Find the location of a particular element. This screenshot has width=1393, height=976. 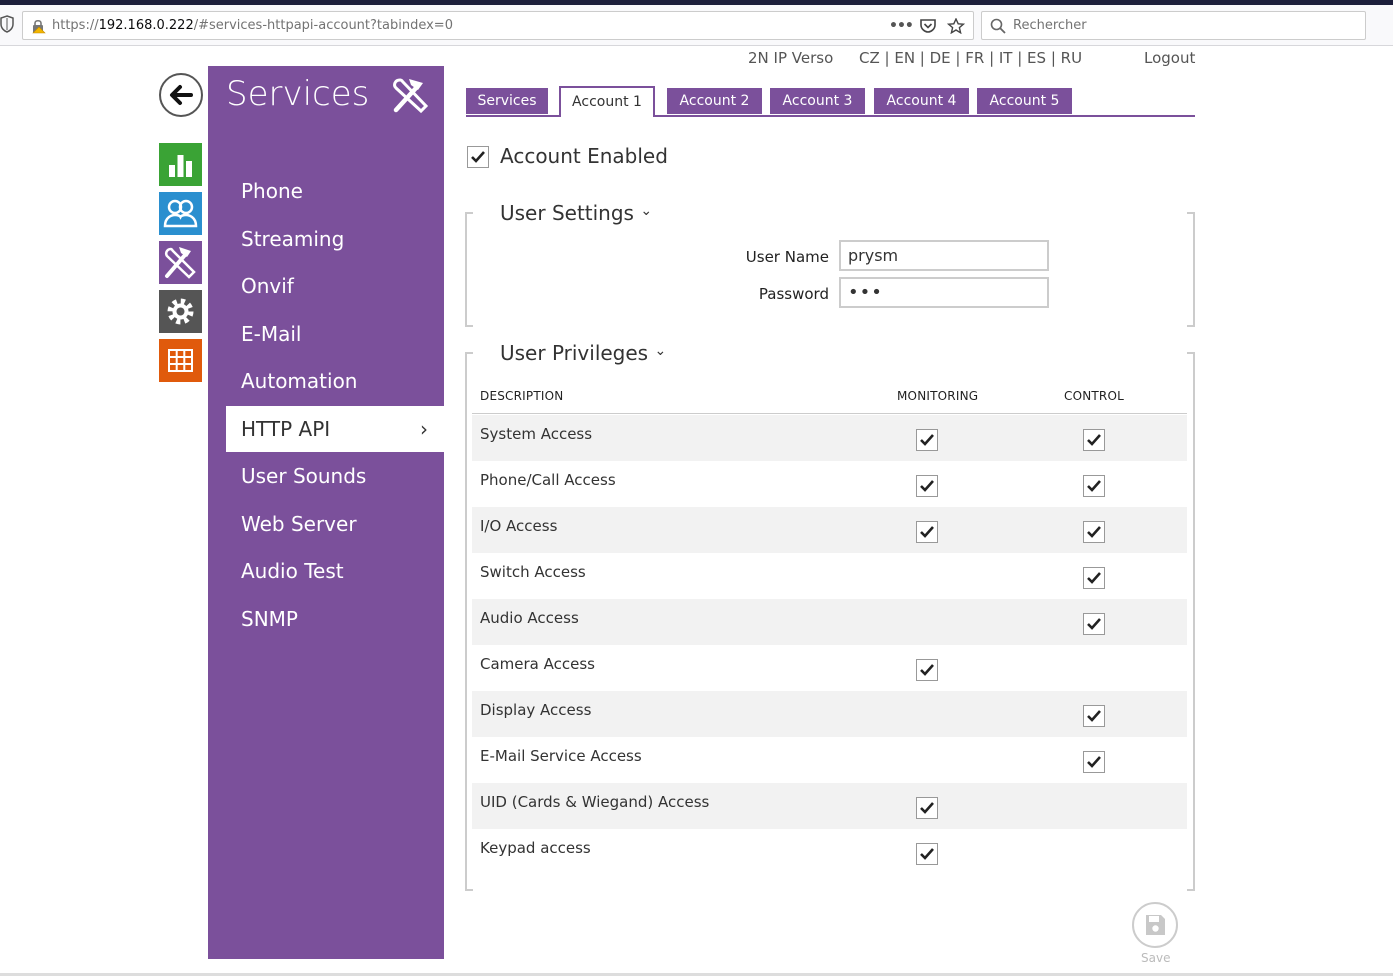

system-module-button is located at coordinates (180, 311).